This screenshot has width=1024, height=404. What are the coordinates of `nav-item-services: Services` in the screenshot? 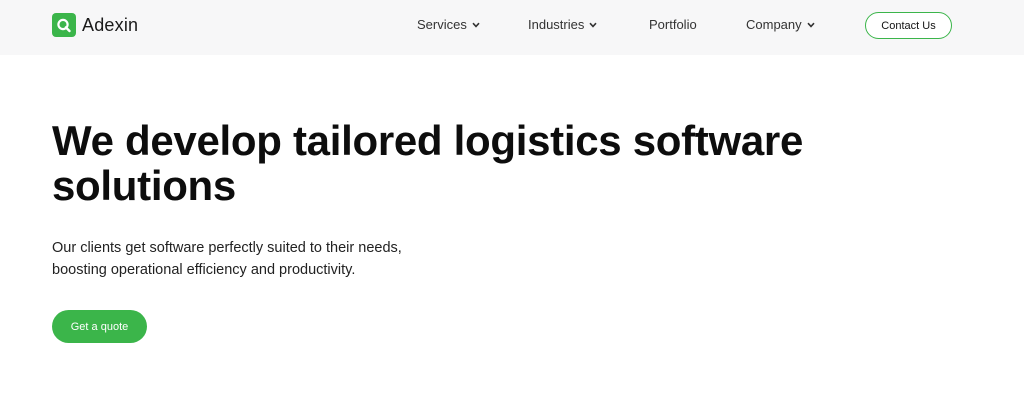 It's located at (448, 24).